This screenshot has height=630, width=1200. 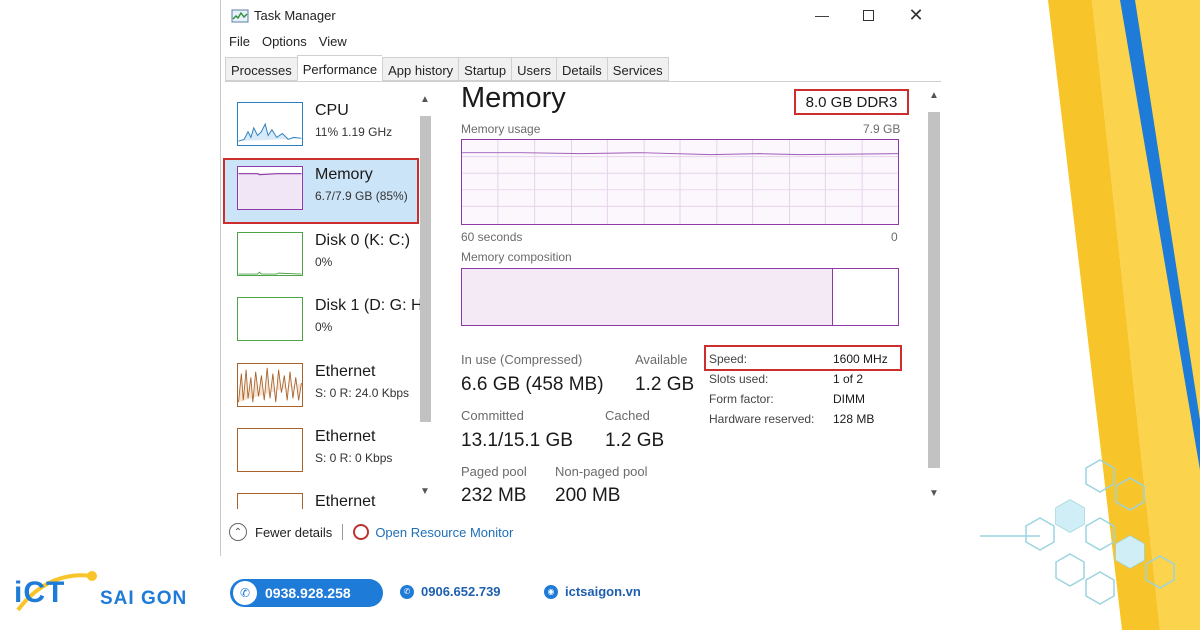 What do you see at coordinates (582, 16) in the screenshot?
I see `title-bar: Task Manager — ✕` at bounding box center [582, 16].